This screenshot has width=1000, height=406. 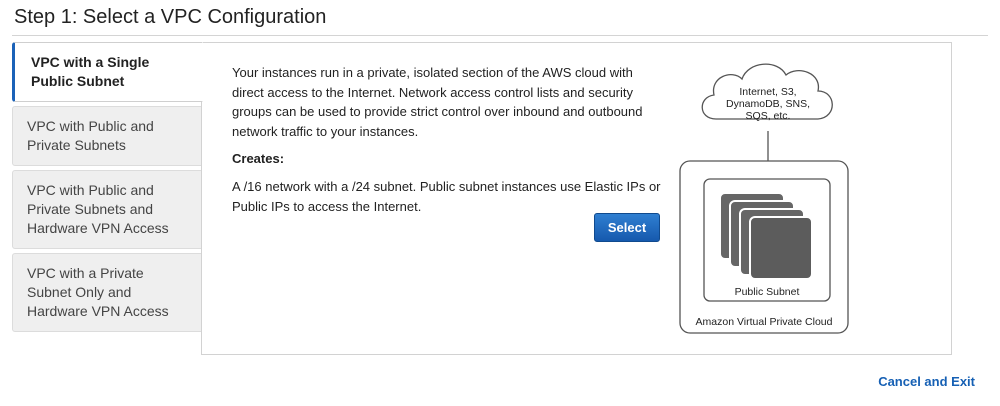 I want to click on cancel-and-exit-link: Cancel and Exit, so click(x=926, y=381).